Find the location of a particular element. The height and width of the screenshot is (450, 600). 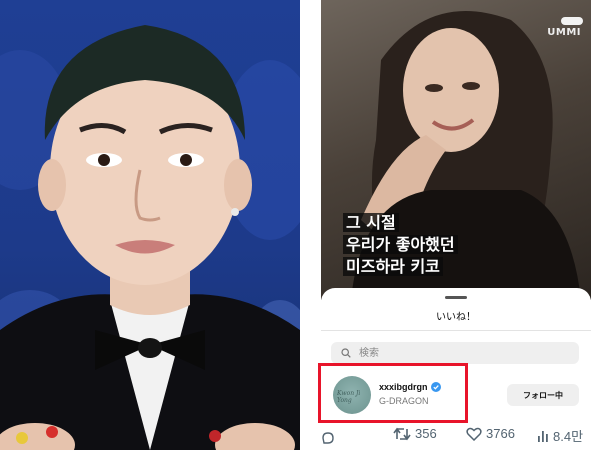

view-stat: 8.4만 is located at coordinates (560, 435).